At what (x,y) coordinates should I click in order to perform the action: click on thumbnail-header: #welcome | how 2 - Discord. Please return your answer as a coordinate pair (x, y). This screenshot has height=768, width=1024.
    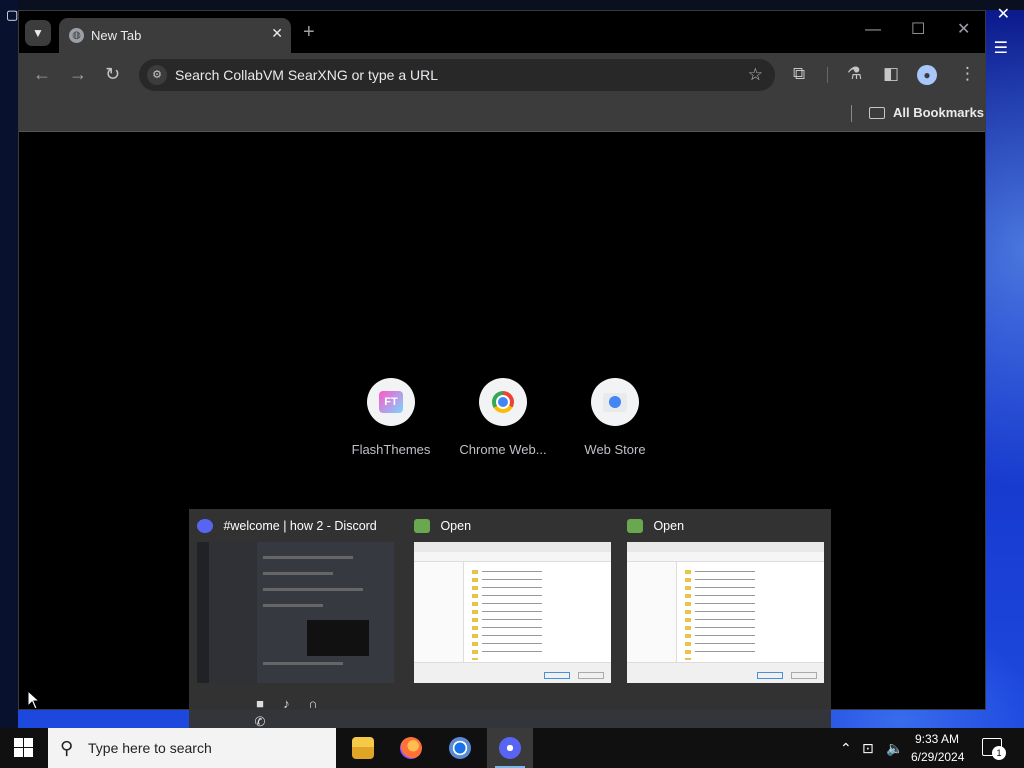
    Looking at the image, I should click on (287, 526).